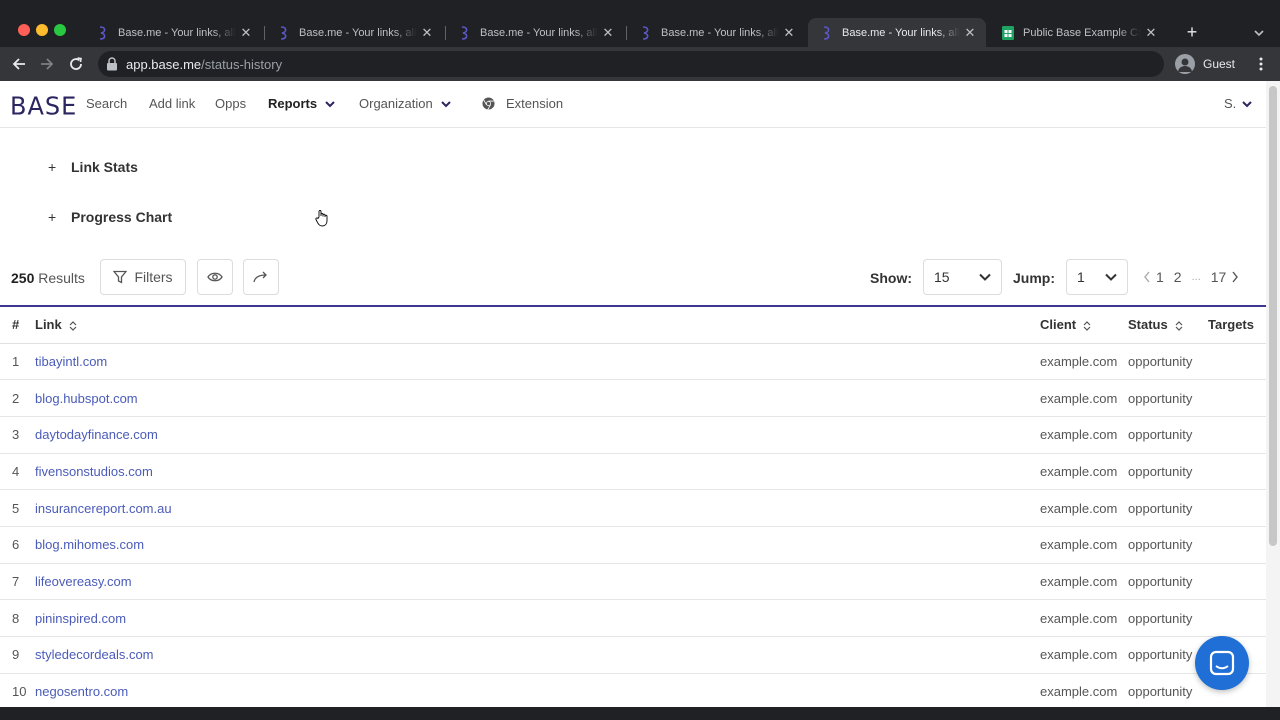 Image resolution: width=1280 pixels, height=720 pixels. What do you see at coordinates (172, 103) in the screenshot?
I see `nav-add-link: Add link` at bounding box center [172, 103].